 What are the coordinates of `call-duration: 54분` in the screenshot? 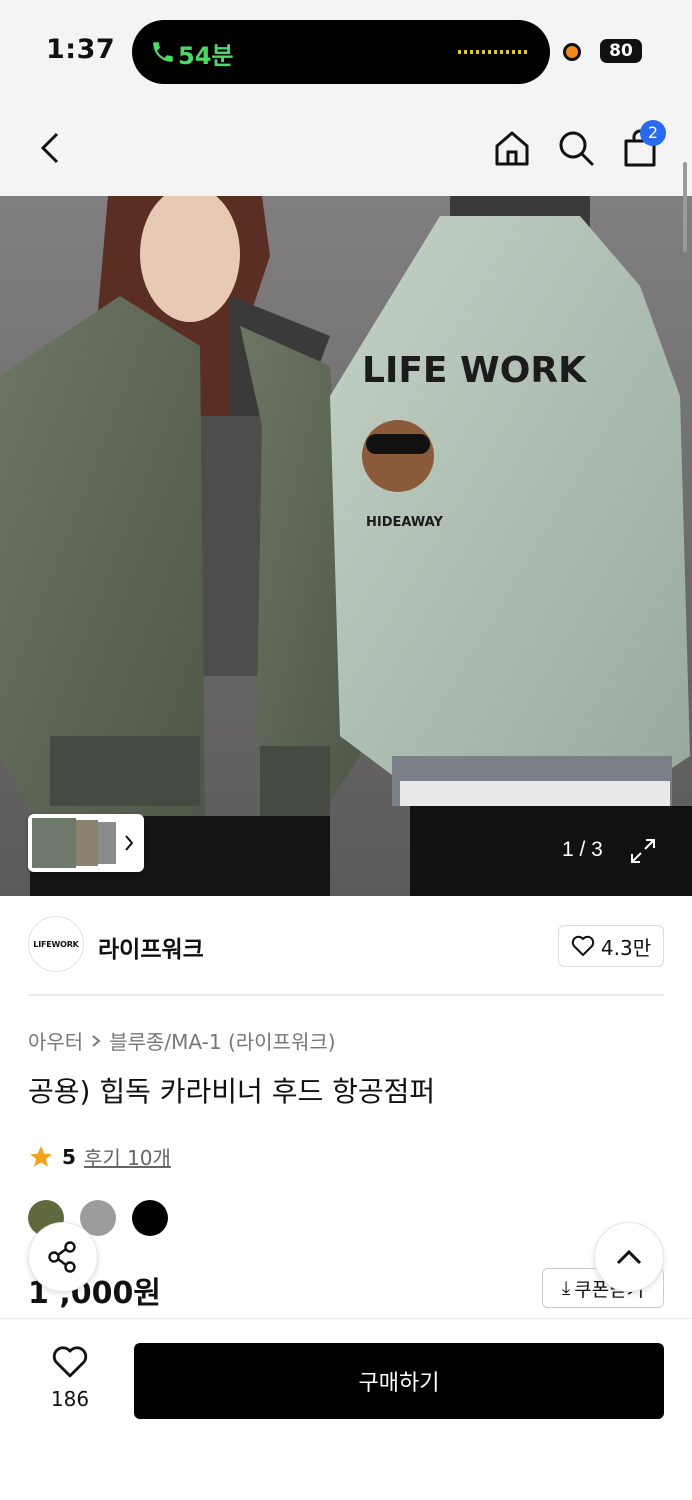 It's located at (206, 56).